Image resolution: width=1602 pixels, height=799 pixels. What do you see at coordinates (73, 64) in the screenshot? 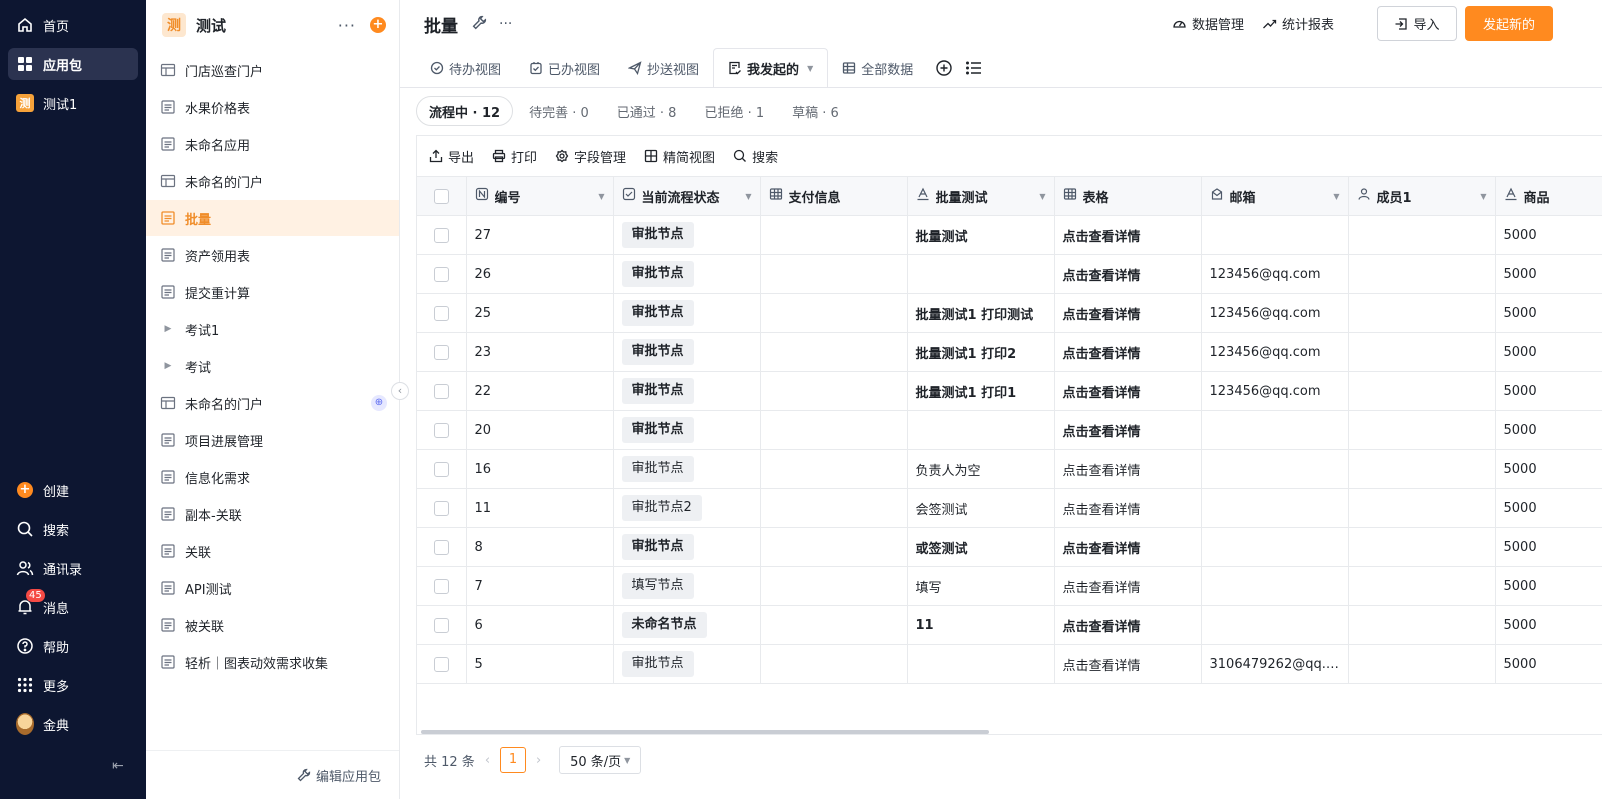
I see `nav-item-apps: 应用包` at bounding box center [73, 64].